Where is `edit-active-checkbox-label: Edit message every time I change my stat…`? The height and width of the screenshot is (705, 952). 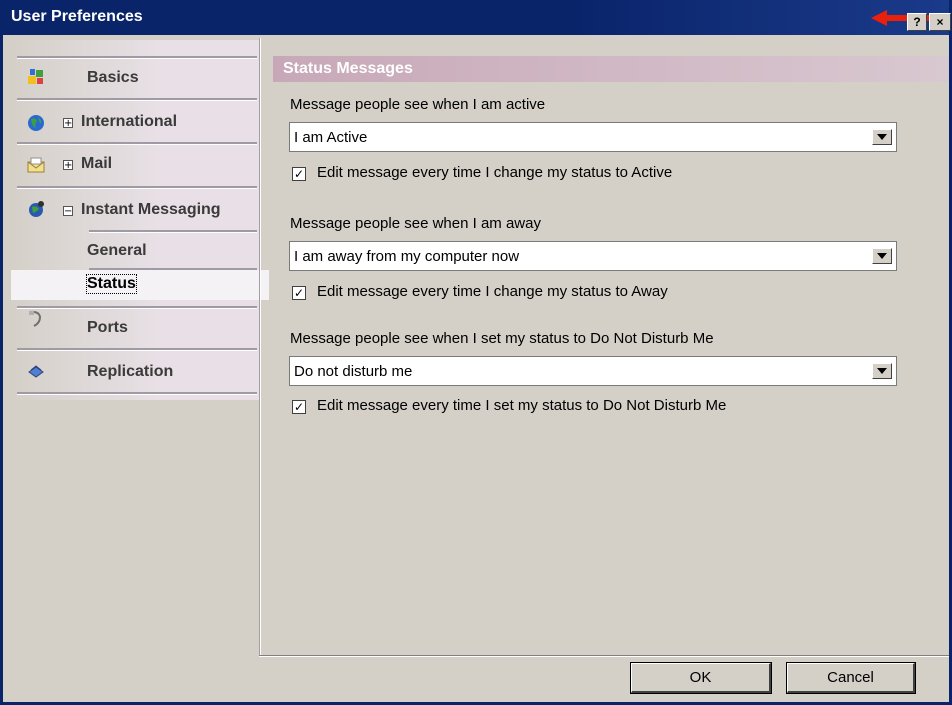 edit-active-checkbox-label: Edit message every time I change my stat… is located at coordinates (494, 172).